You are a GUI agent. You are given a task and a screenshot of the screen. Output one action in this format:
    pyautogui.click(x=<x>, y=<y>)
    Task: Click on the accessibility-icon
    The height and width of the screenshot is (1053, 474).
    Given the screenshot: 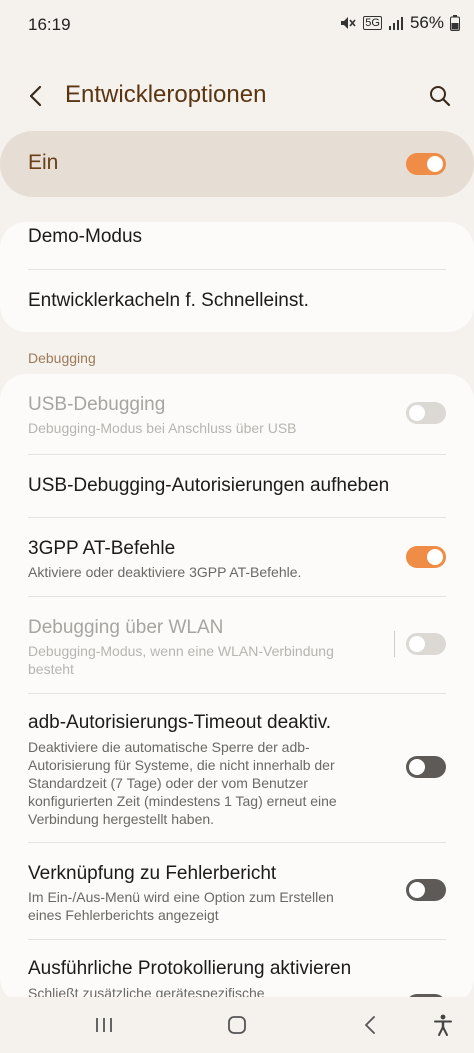 What is the action you would take?
    pyautogui.click(x=443, y=1025)
    